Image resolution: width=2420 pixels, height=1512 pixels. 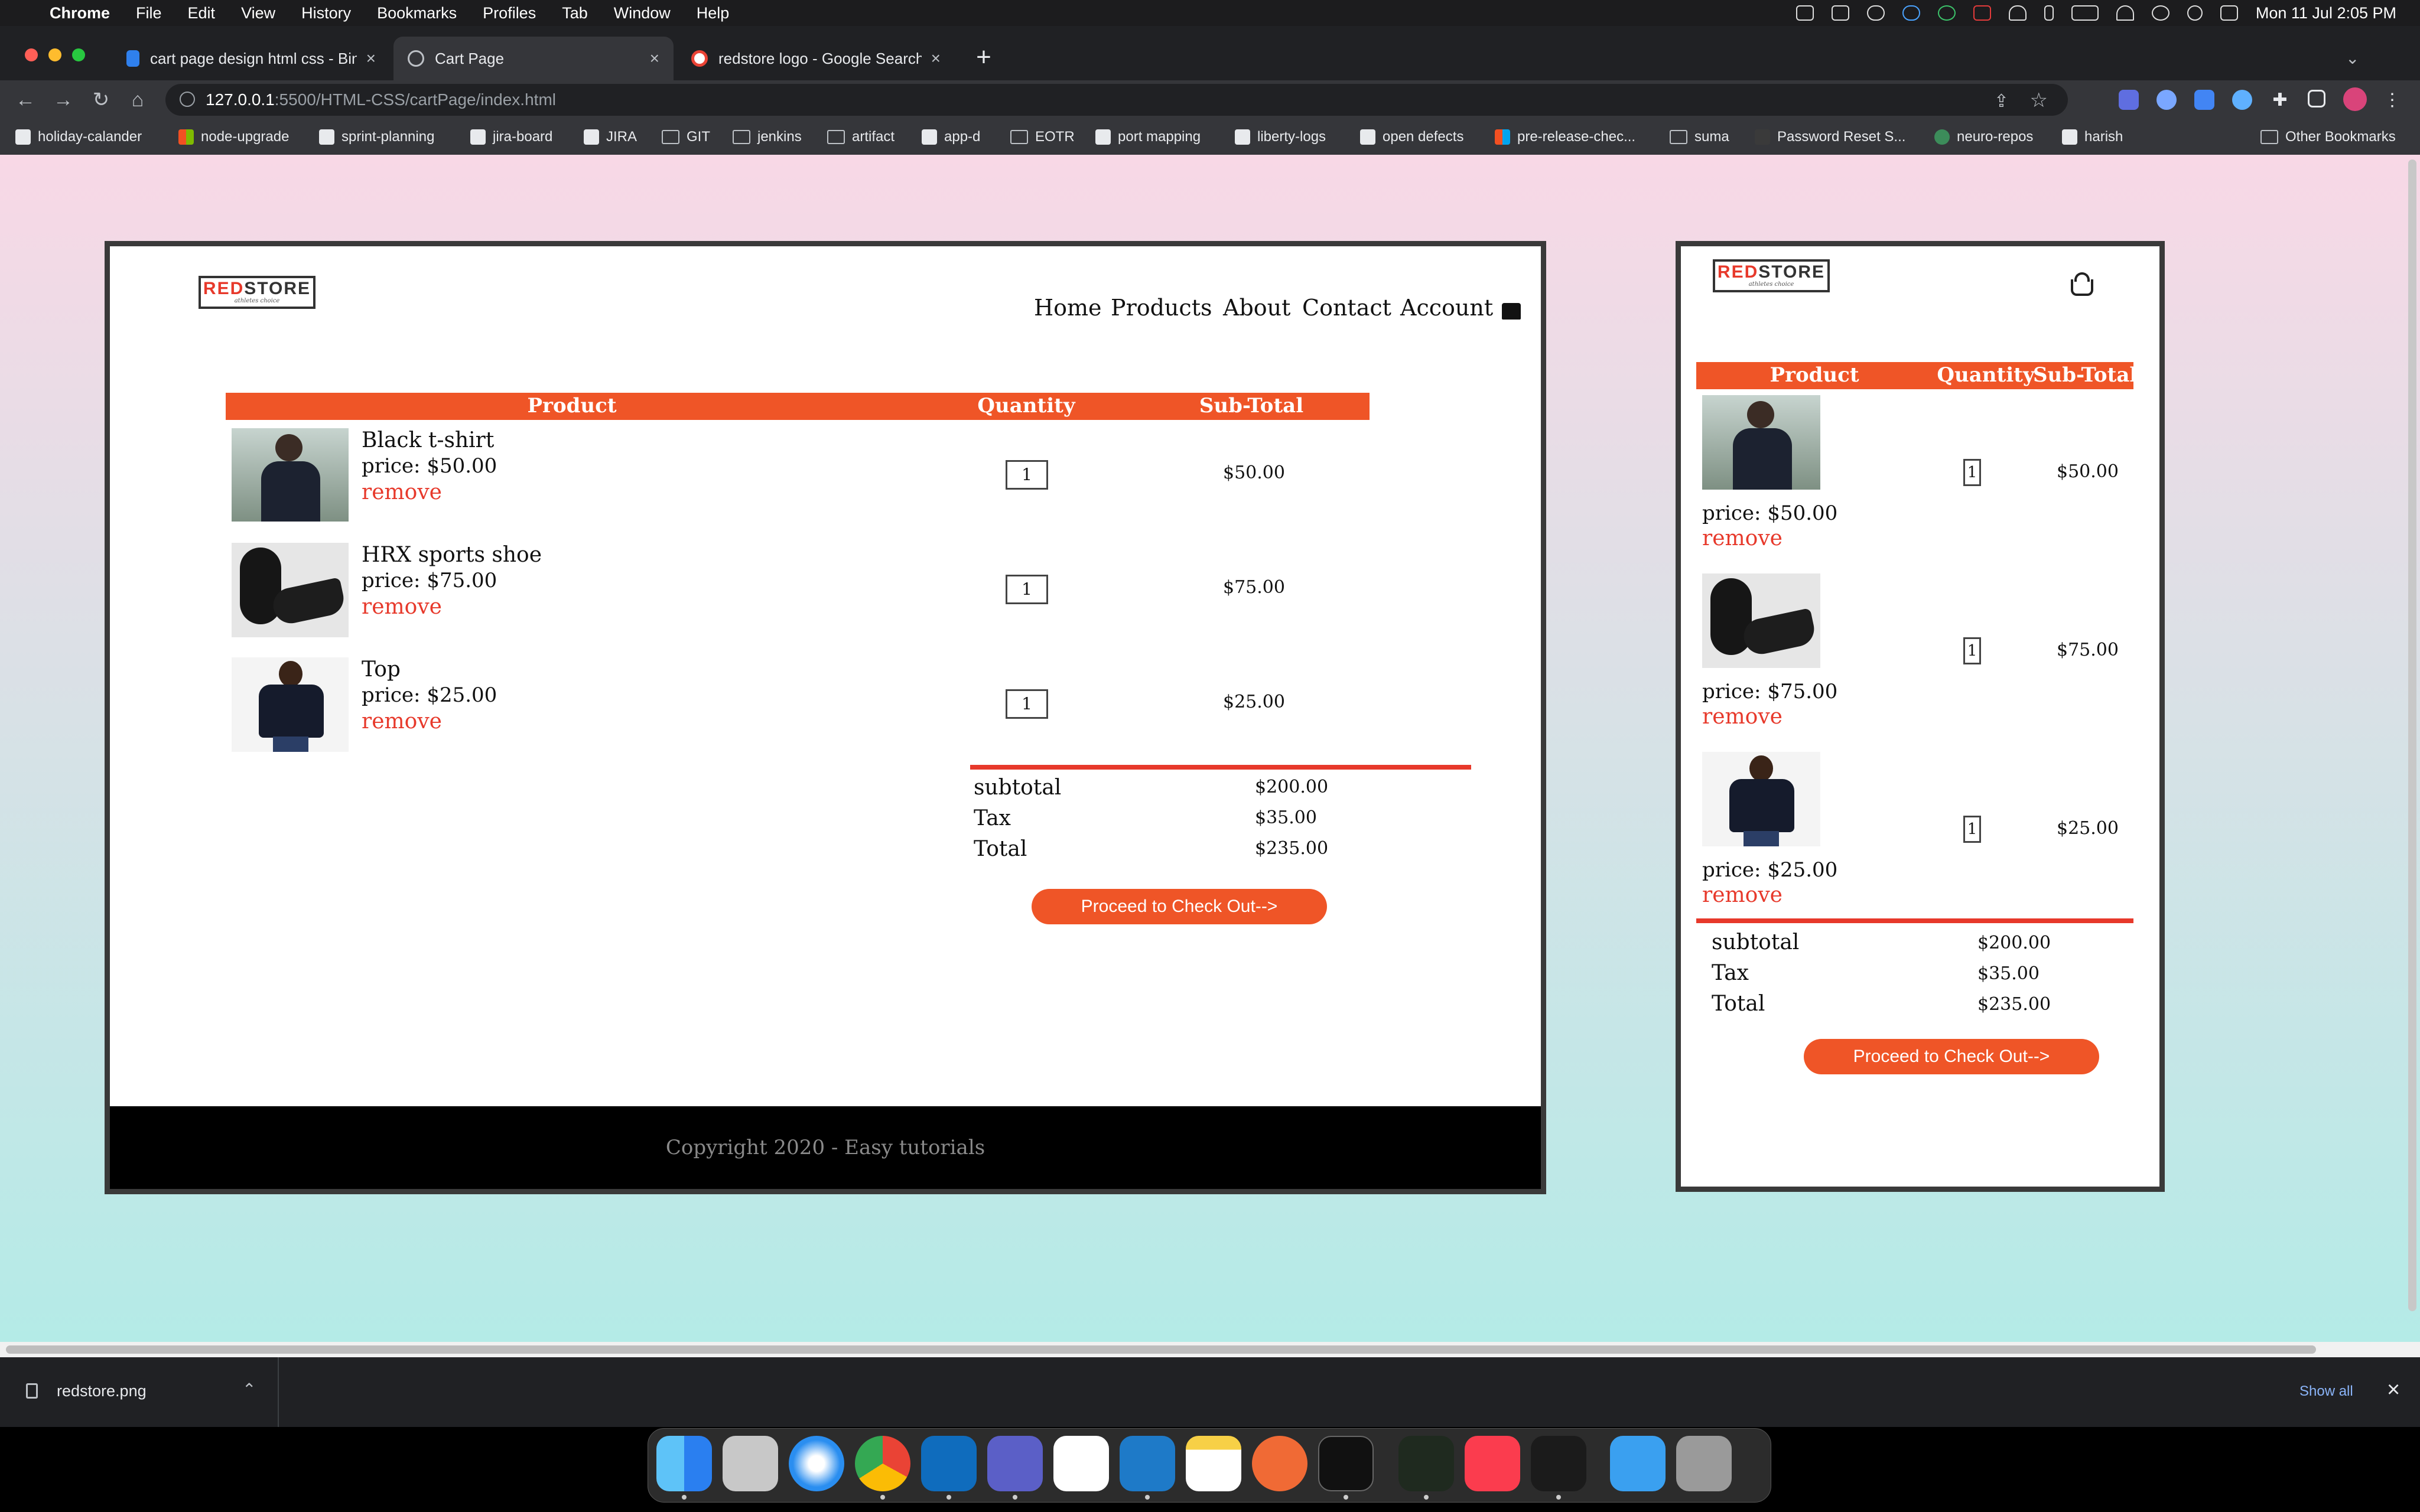 What do you see at coordinates (1081, 1463) in the screenshot?
I see `calendar-icon` at bounding box center [1081, 1463].